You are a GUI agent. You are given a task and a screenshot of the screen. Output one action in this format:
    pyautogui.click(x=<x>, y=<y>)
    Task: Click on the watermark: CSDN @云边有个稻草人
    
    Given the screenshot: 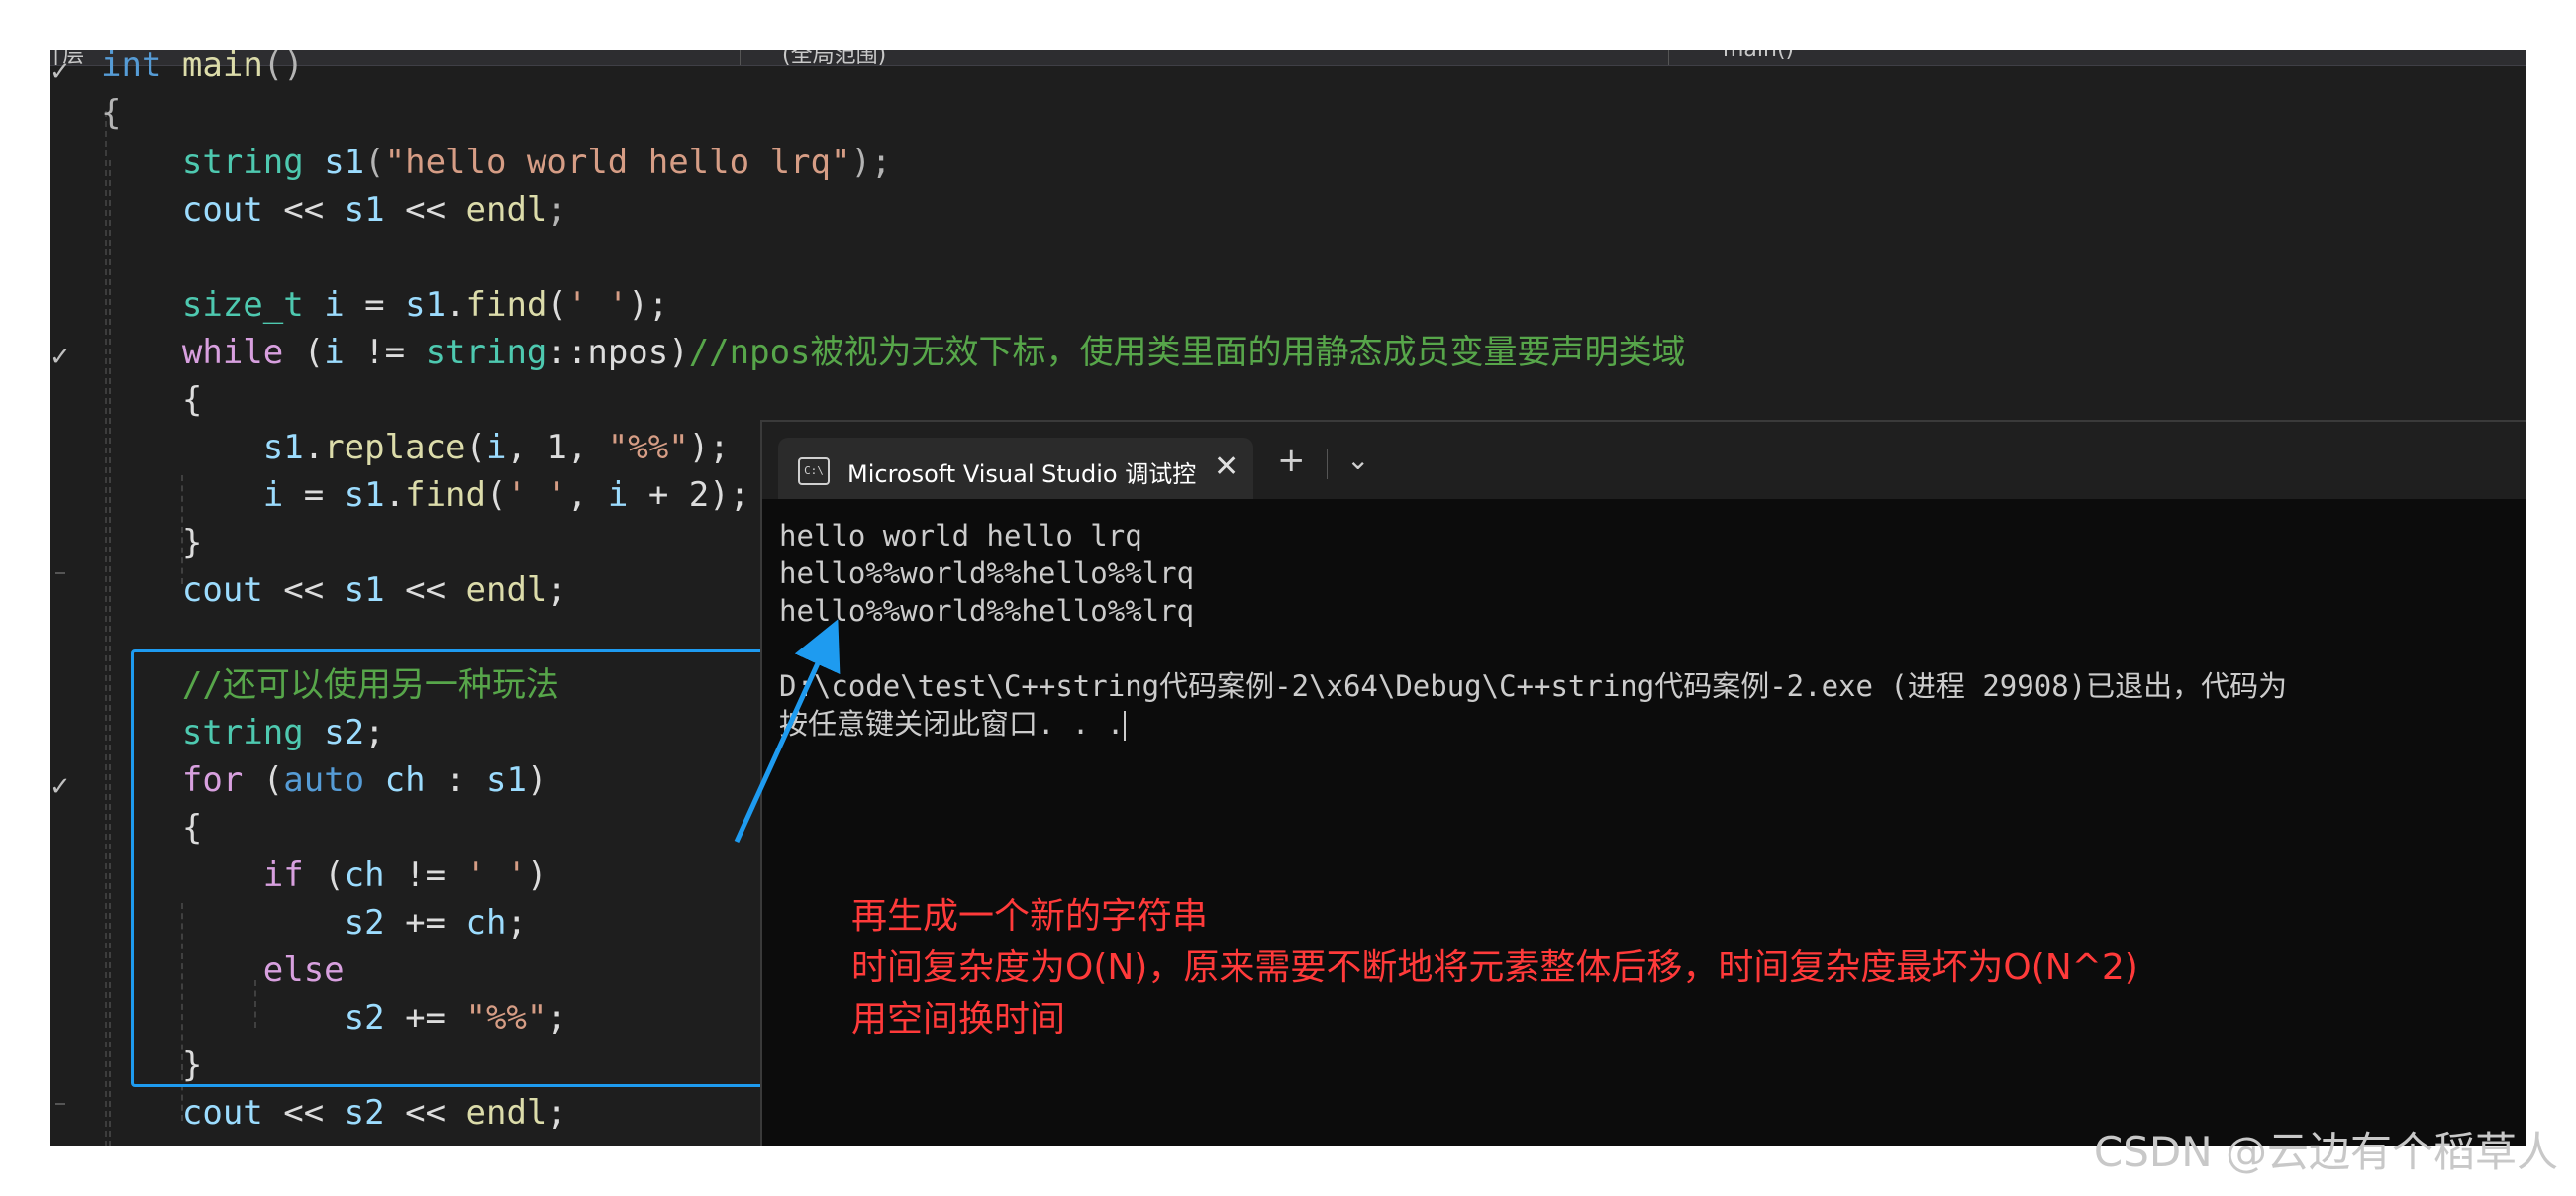 What is the action you would take?
    pyautogui.click(x=2325, y=1152)
    